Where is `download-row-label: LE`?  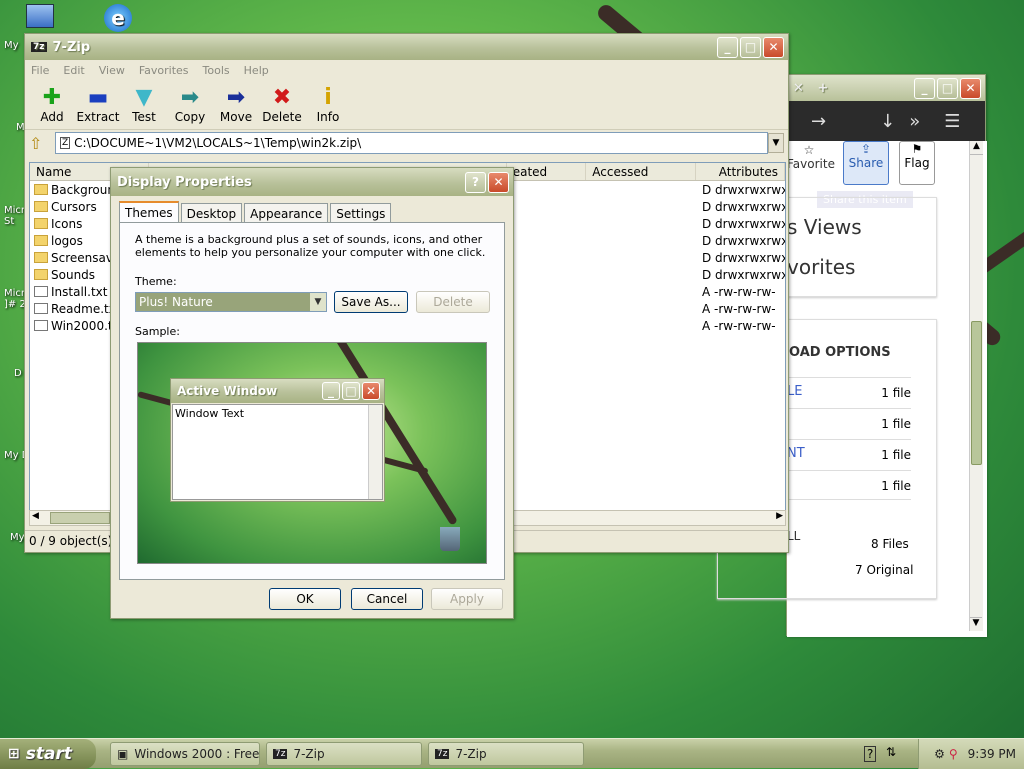 download-row-label: LE is located at coordinates (794, 391).